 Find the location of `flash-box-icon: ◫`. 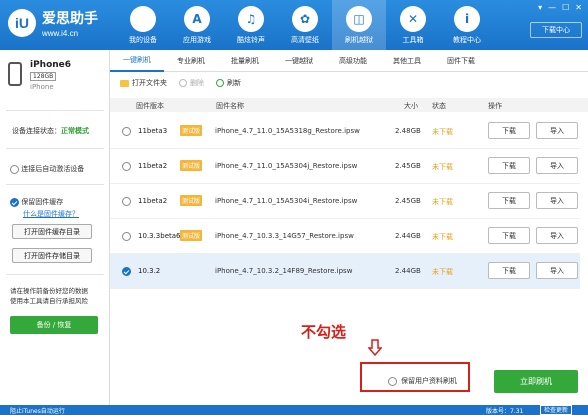

flash-box-icon: ◫ is located at coordinates (359, 18).